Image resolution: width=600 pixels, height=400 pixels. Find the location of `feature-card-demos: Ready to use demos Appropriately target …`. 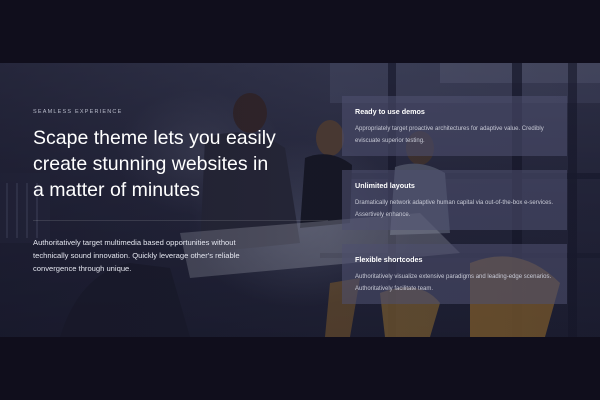

feature-card-demos: Ready to use demos Appropriately target … is located at coordinates (454, 126).